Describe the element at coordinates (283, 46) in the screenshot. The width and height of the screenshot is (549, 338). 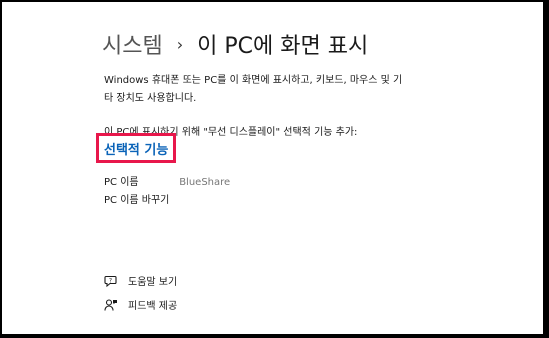
I see `page-title: 이 PC에 화면 표시` at that location.